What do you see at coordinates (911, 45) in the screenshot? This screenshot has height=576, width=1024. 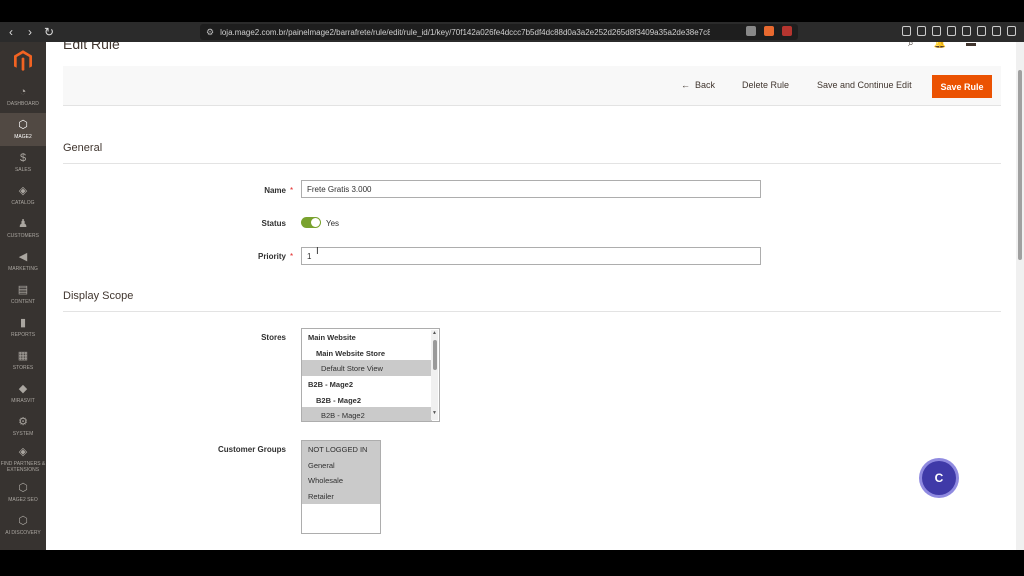 I see `search-icon: ⌕` at bounding box center [911, 45].